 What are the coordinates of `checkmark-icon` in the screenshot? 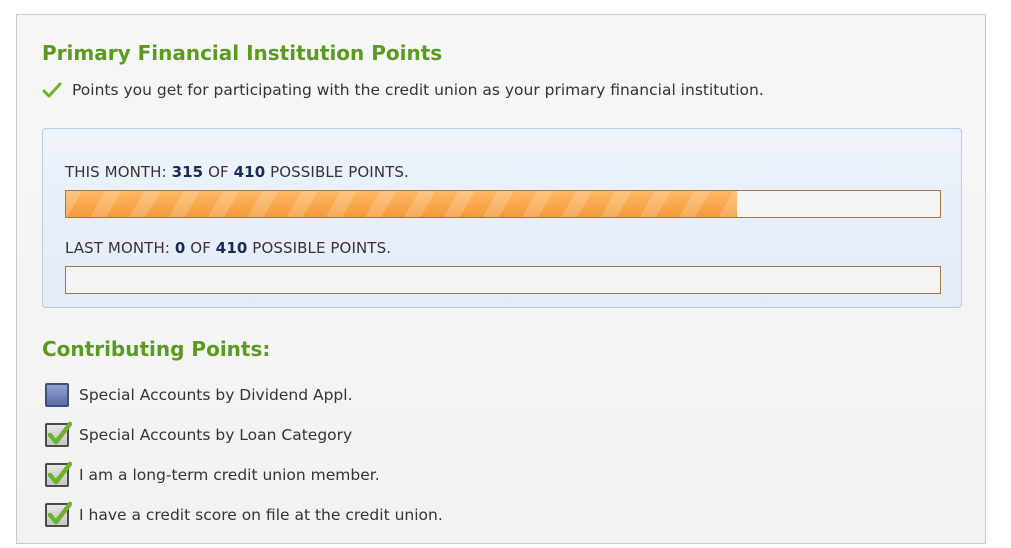 It's located at (52, 90).